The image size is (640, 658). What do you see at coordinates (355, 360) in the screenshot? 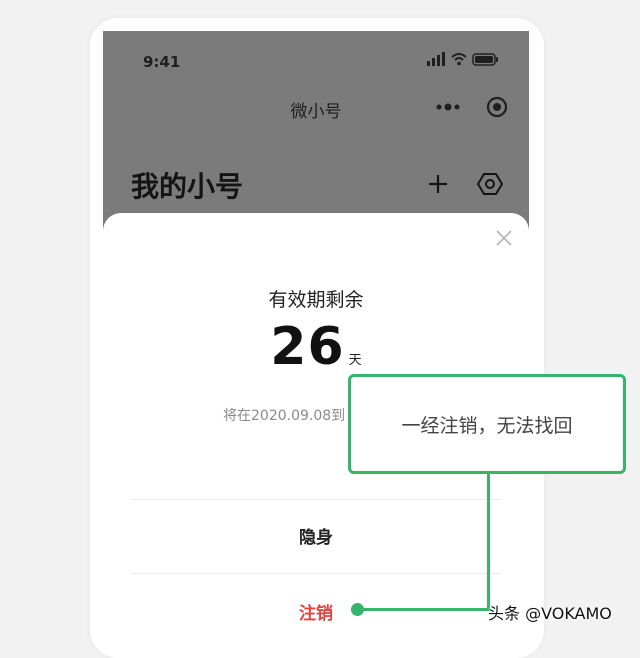
I see `days-unit: 天` at bounding box center [355, 360].